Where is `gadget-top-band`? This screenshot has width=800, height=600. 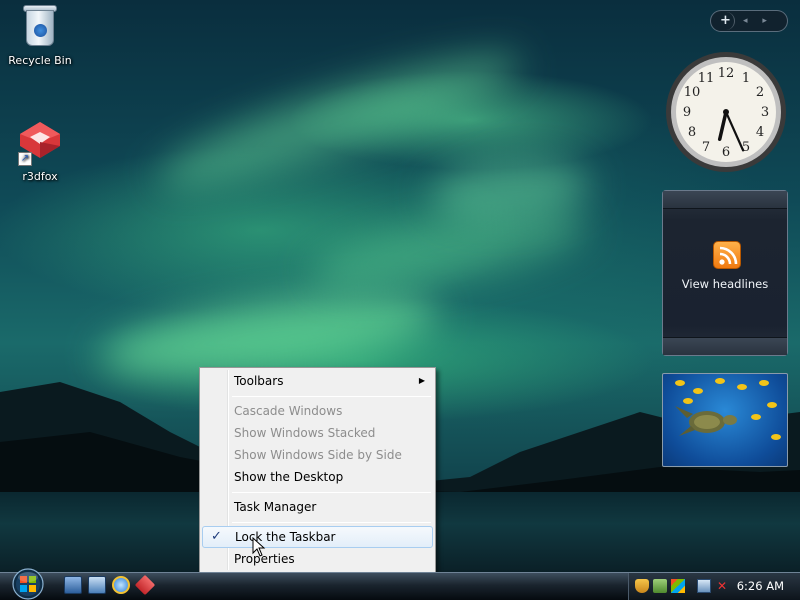
gadget-top-band is located at coordinates (725, 200).